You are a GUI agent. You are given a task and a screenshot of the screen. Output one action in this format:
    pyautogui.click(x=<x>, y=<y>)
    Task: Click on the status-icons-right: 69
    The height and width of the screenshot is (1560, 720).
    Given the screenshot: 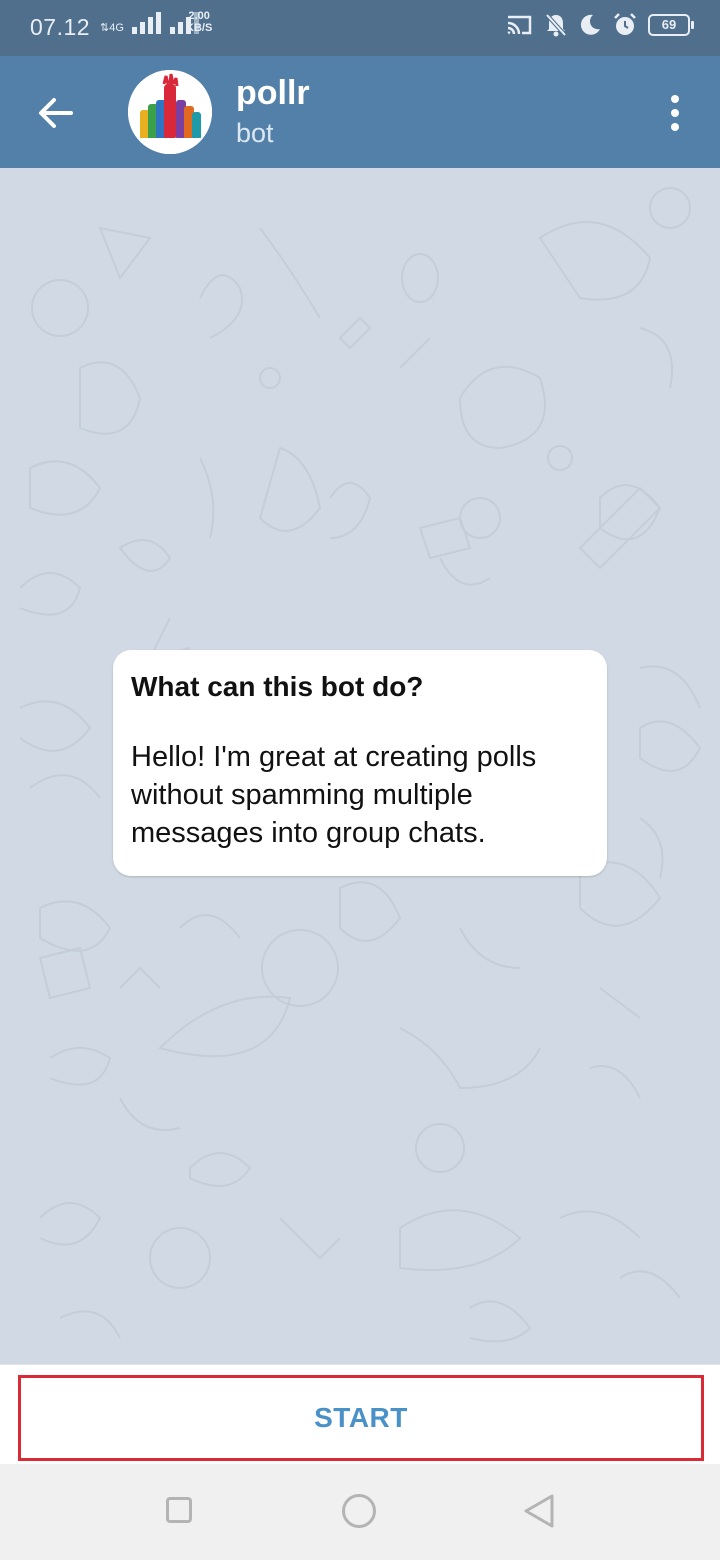 What is the action you would take?
    pyautogui.click(x=600, y=25)
    